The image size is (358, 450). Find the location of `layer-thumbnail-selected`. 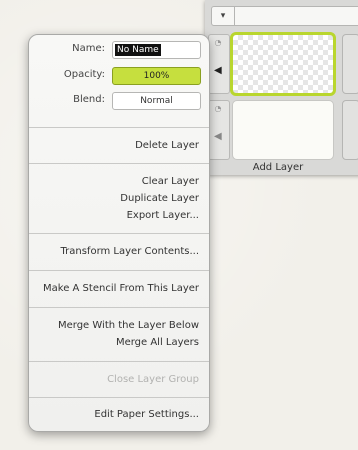

layer-thumbnail-selected is located at coordinates (283, 64).